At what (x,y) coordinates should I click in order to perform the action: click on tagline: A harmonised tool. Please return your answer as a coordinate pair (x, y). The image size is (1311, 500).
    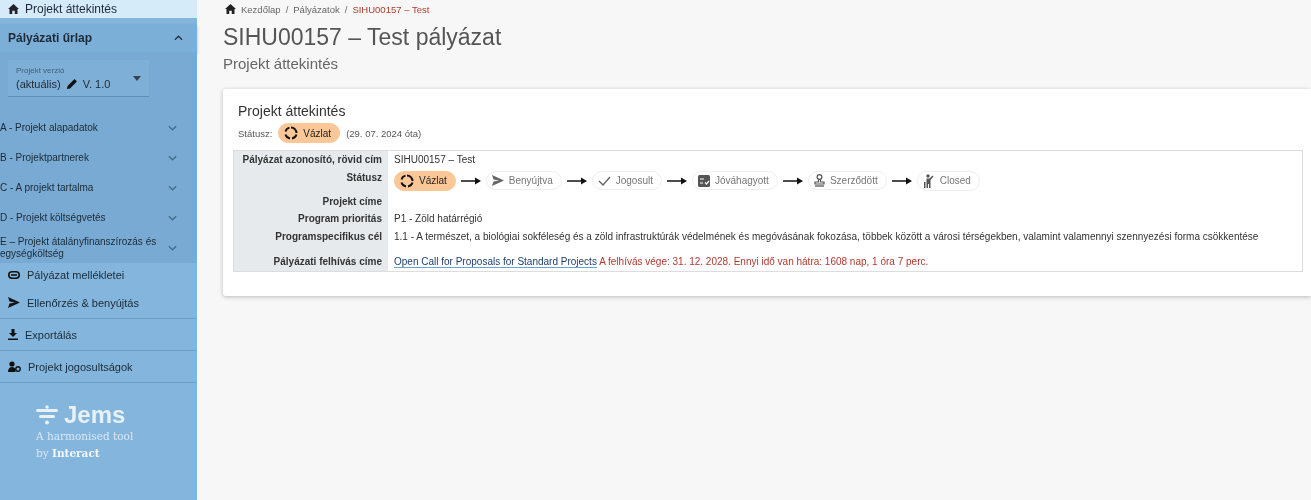
    Looking at the image, I should click on (85, 436).